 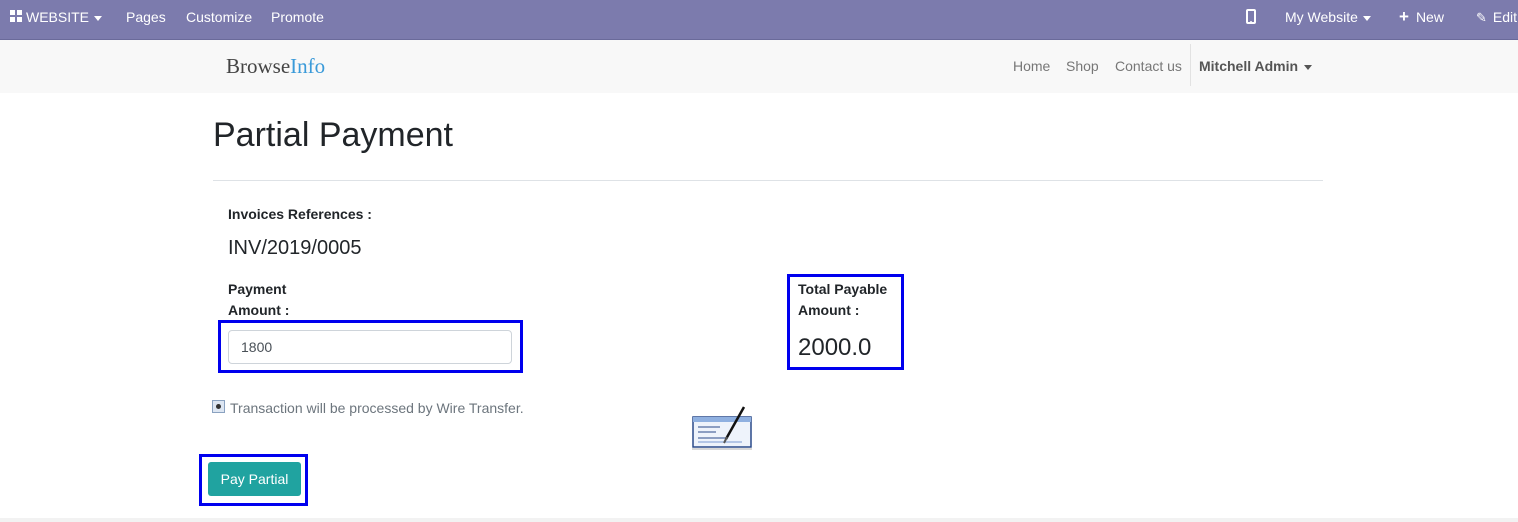 I want to click on payment-amount-highlight, so click(x=370, y=346).